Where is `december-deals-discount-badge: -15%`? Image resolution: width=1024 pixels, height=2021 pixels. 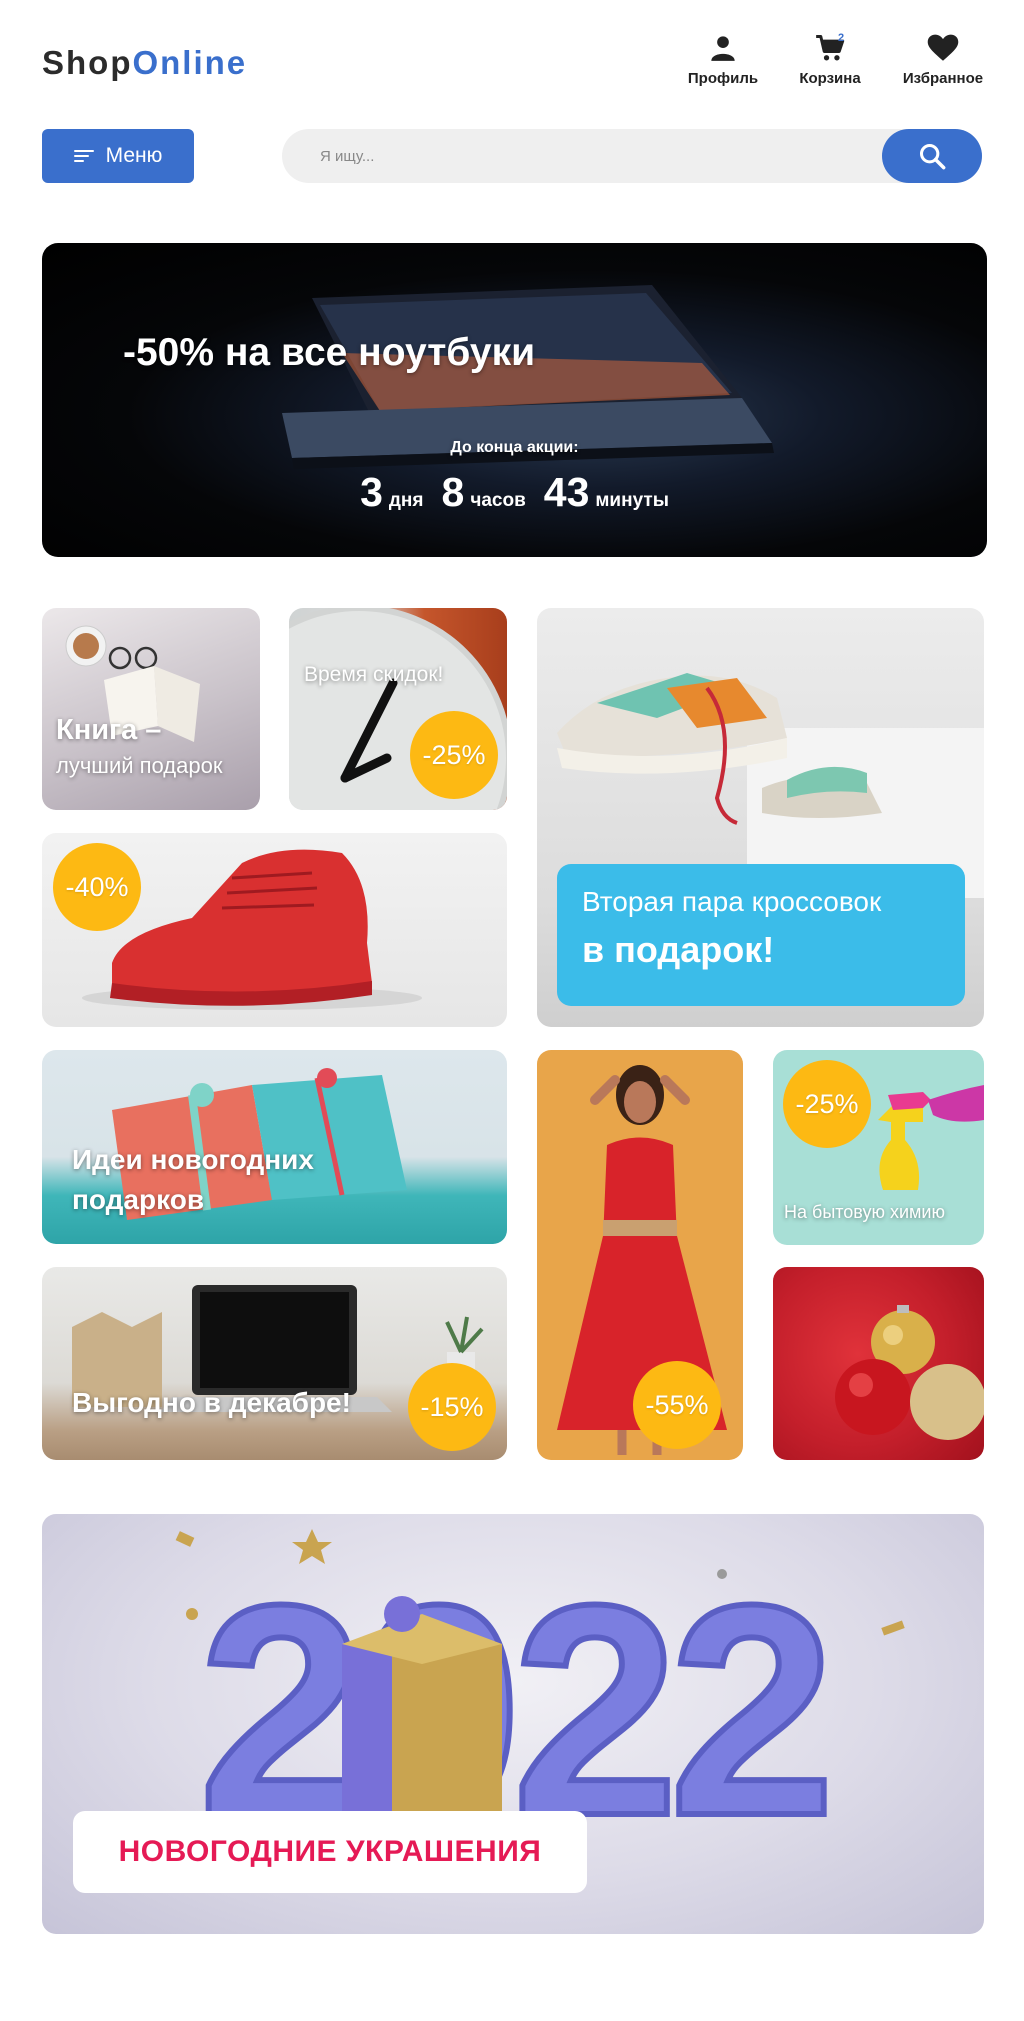
december-deals-discount-badge: -15% is located at coordinates (452, 1407).